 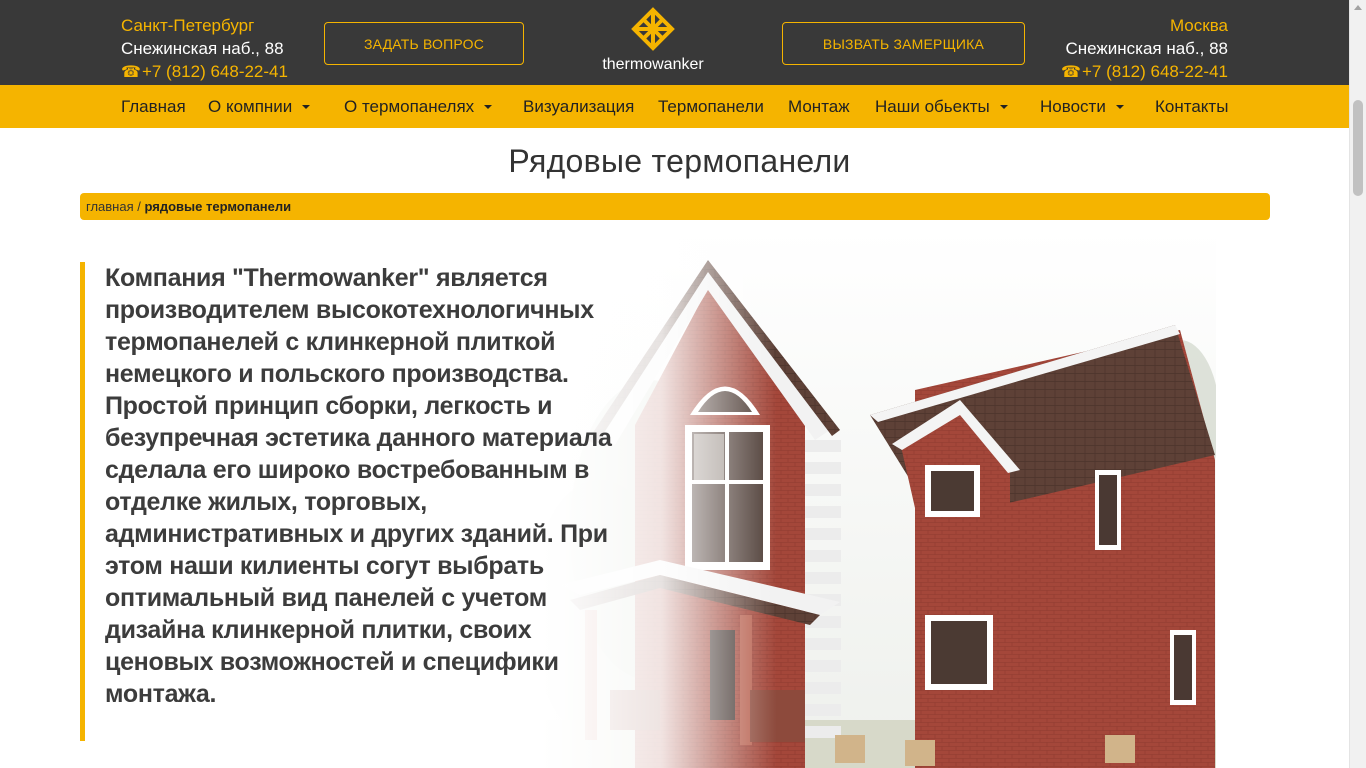 I want to click on nav-item-label: Главная, so click(x=153, y=106).